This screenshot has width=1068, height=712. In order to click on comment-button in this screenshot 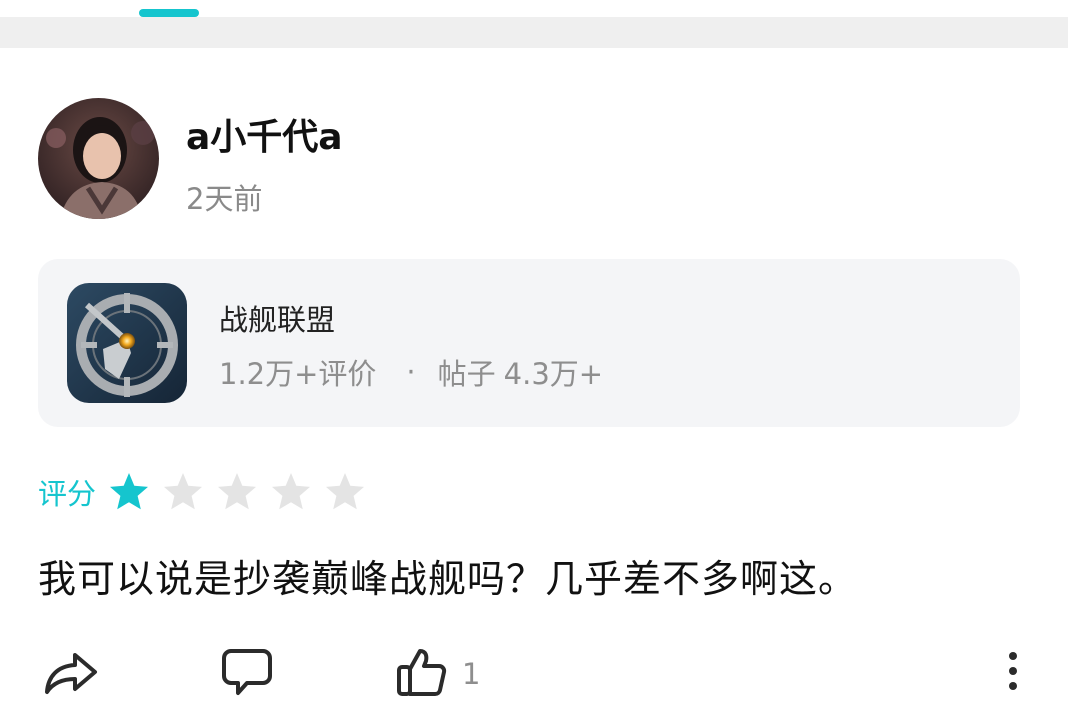, I will do `click(247, 674)`.